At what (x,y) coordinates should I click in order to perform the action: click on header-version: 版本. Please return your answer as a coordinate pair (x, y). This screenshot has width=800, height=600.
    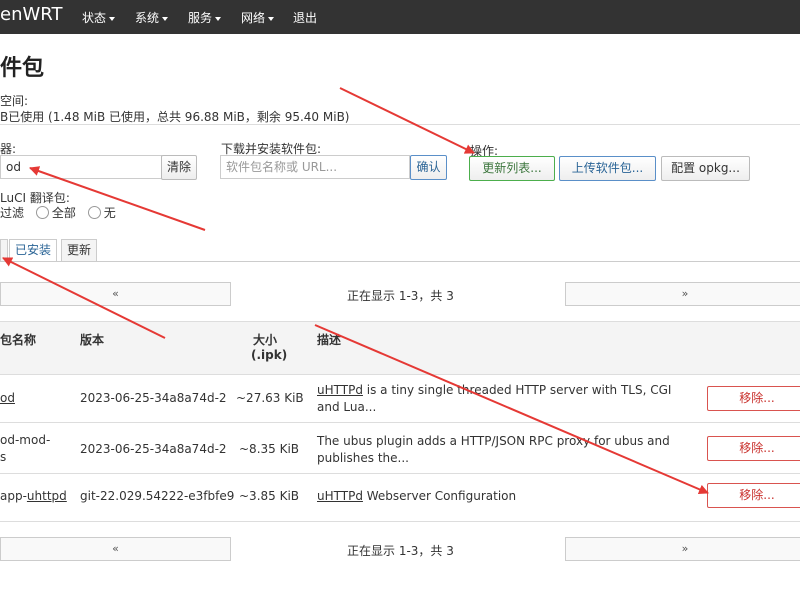
    Looking at the image, I should click on (92, 340).